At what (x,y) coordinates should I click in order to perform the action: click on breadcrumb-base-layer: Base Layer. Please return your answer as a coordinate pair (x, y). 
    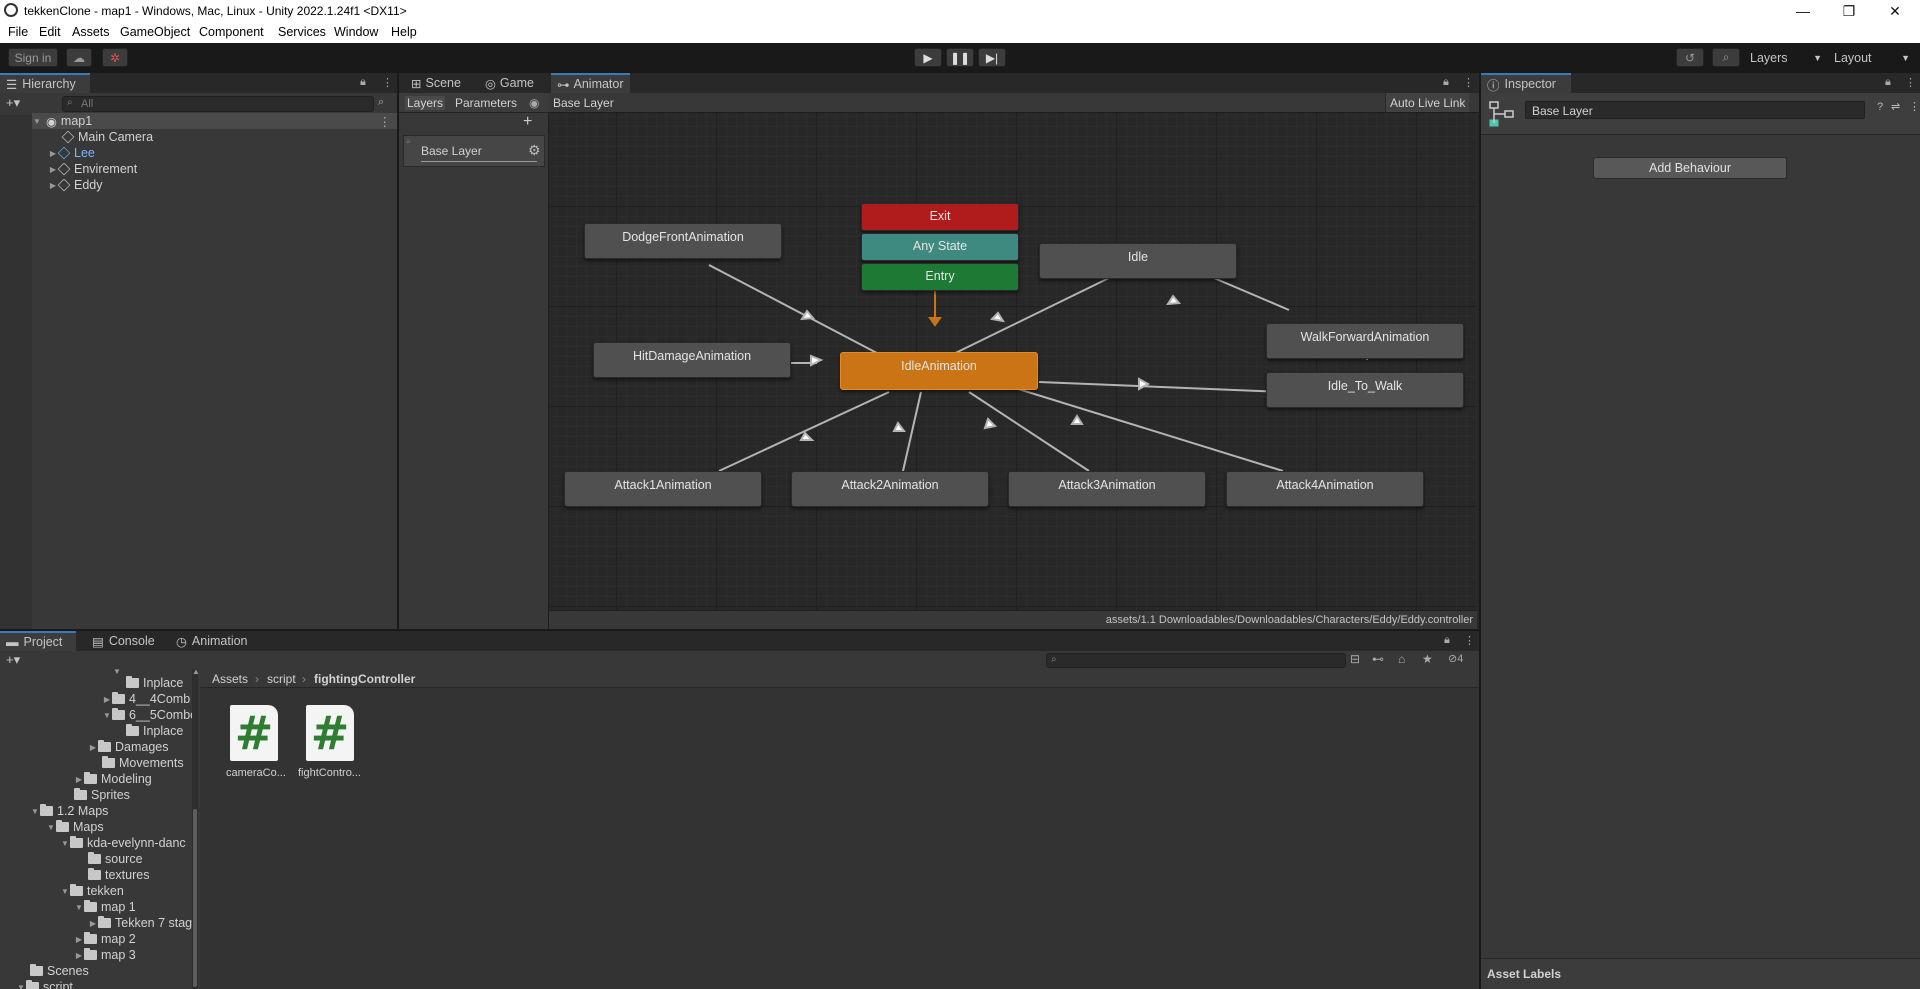
    Looking at the image, I should click on (583, 103).